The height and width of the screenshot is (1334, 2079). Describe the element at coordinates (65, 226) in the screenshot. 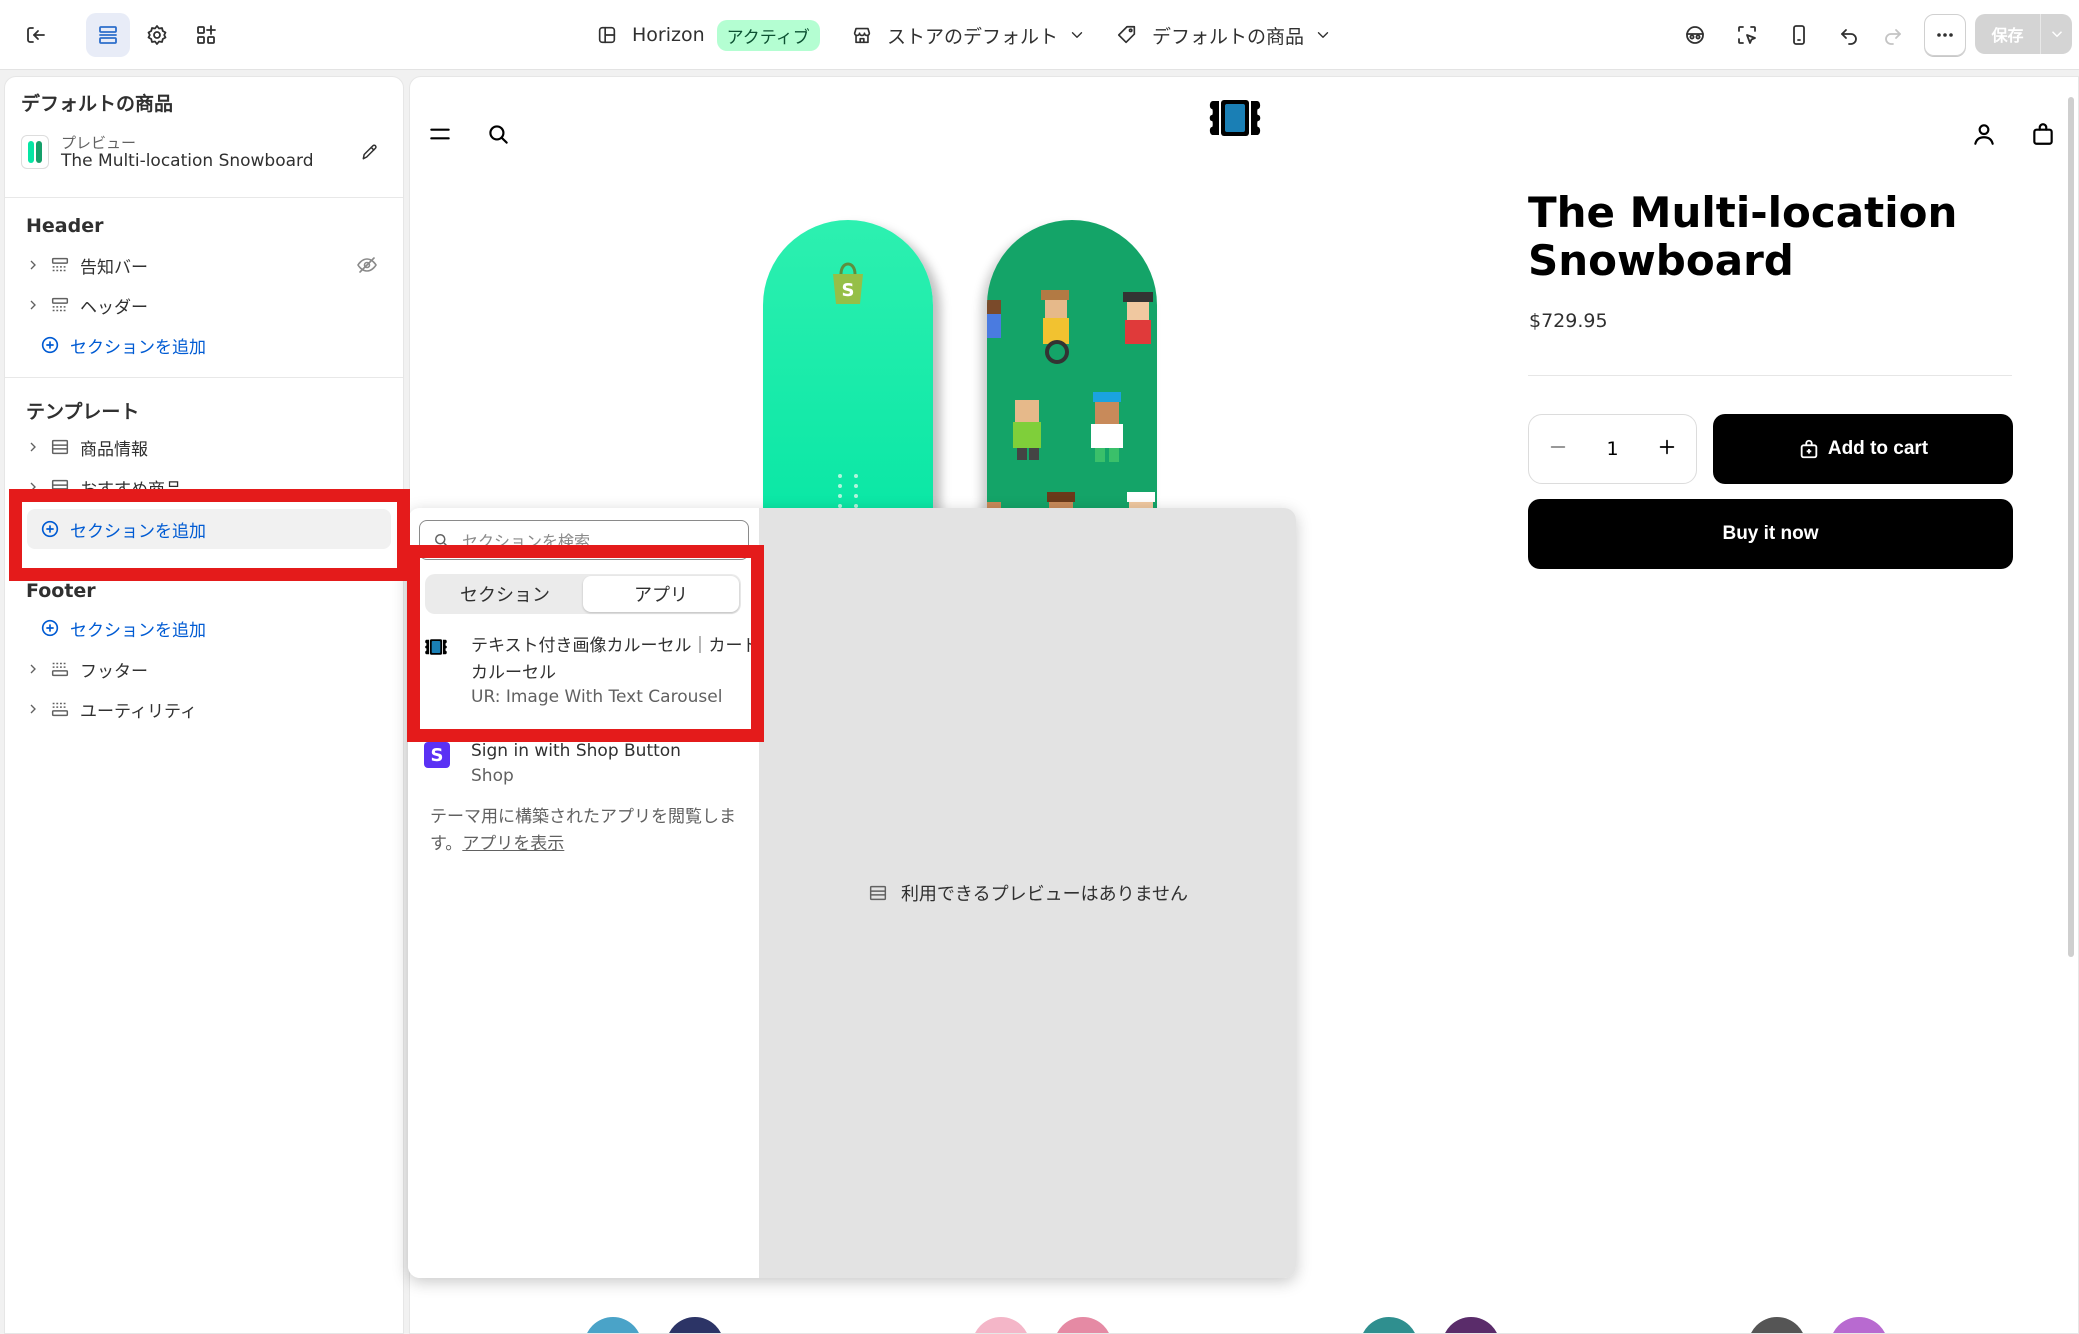

I see `group-title-header: Header` at that location.